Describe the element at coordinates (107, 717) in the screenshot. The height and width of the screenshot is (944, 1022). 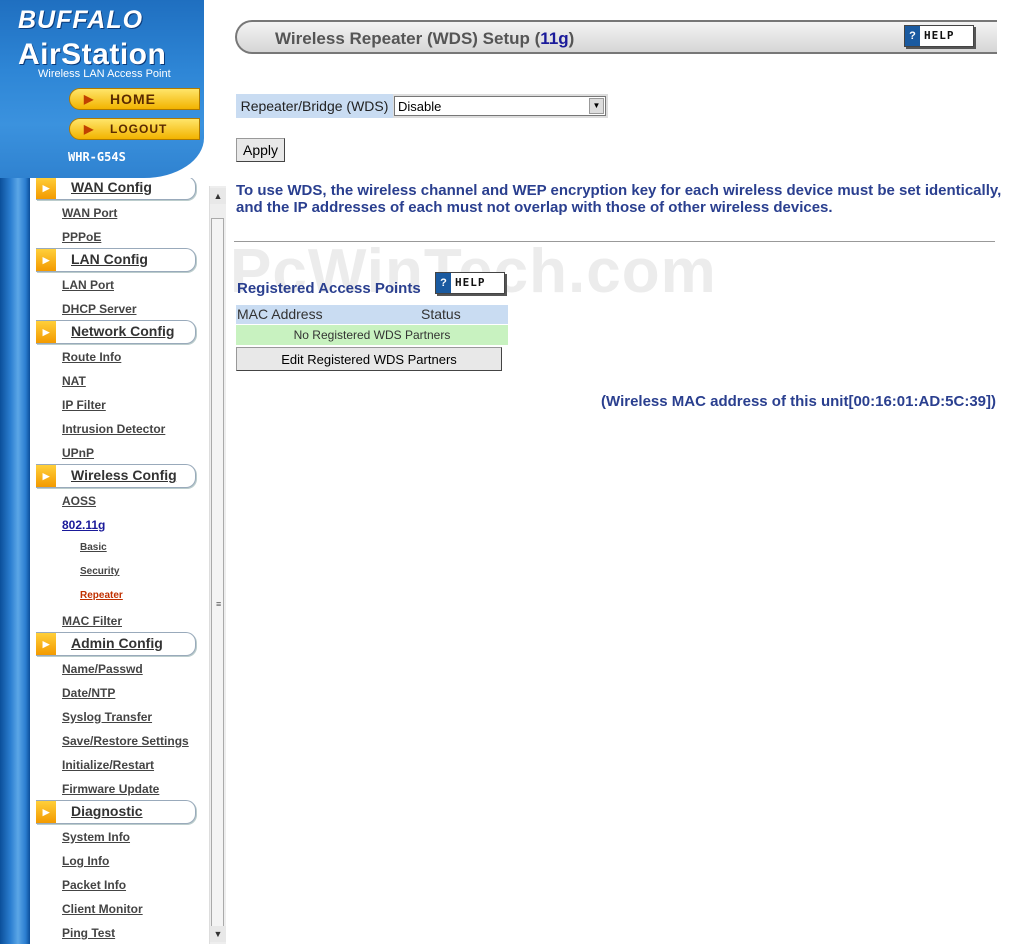
I see `sidebar-item-syslog-transfer: Syslog Transfer` at that location.